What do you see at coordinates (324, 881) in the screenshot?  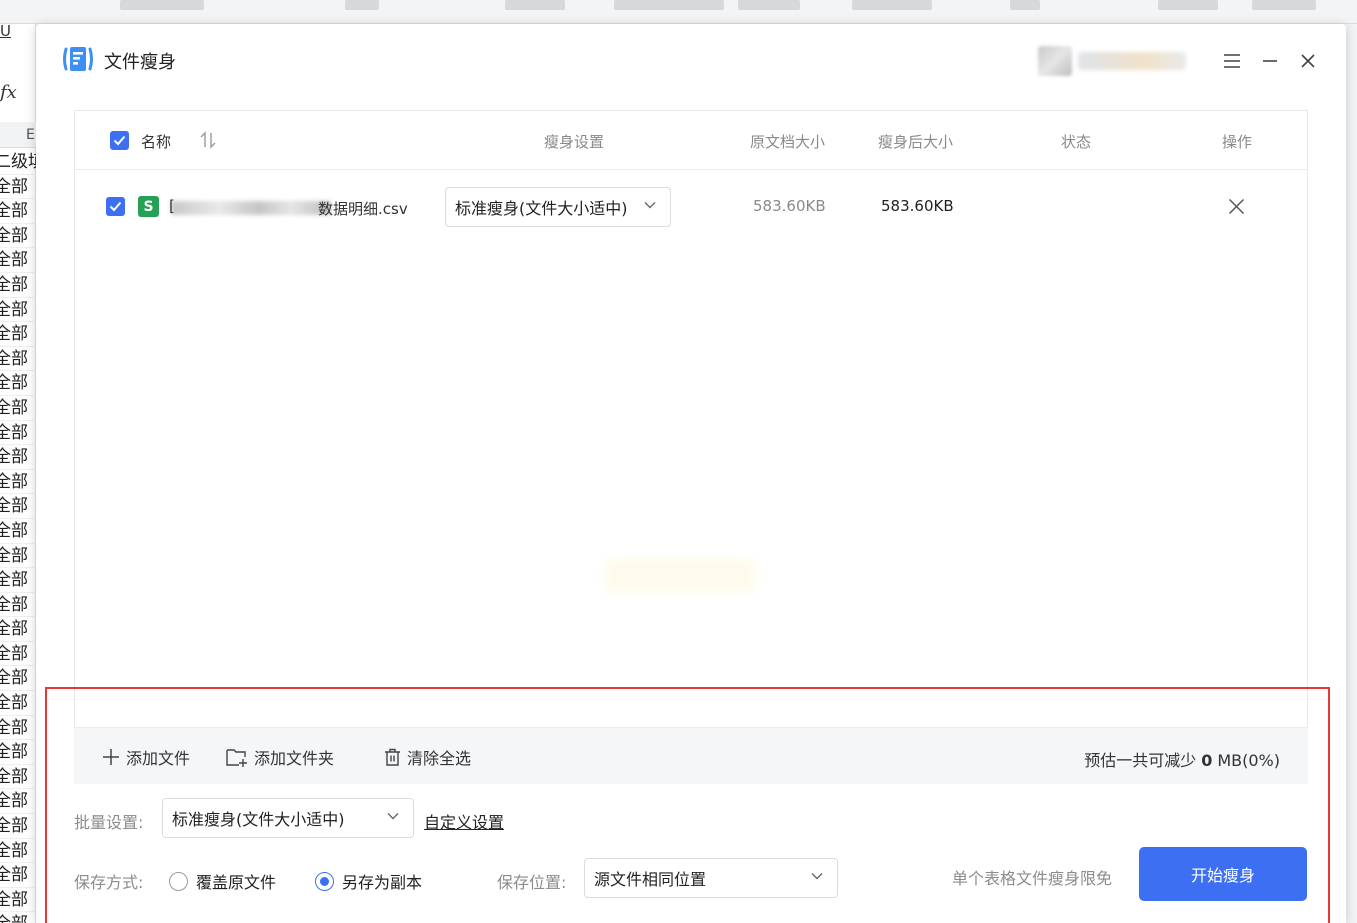 I see `radio-circle-selected` at bounding box center [324, 881].